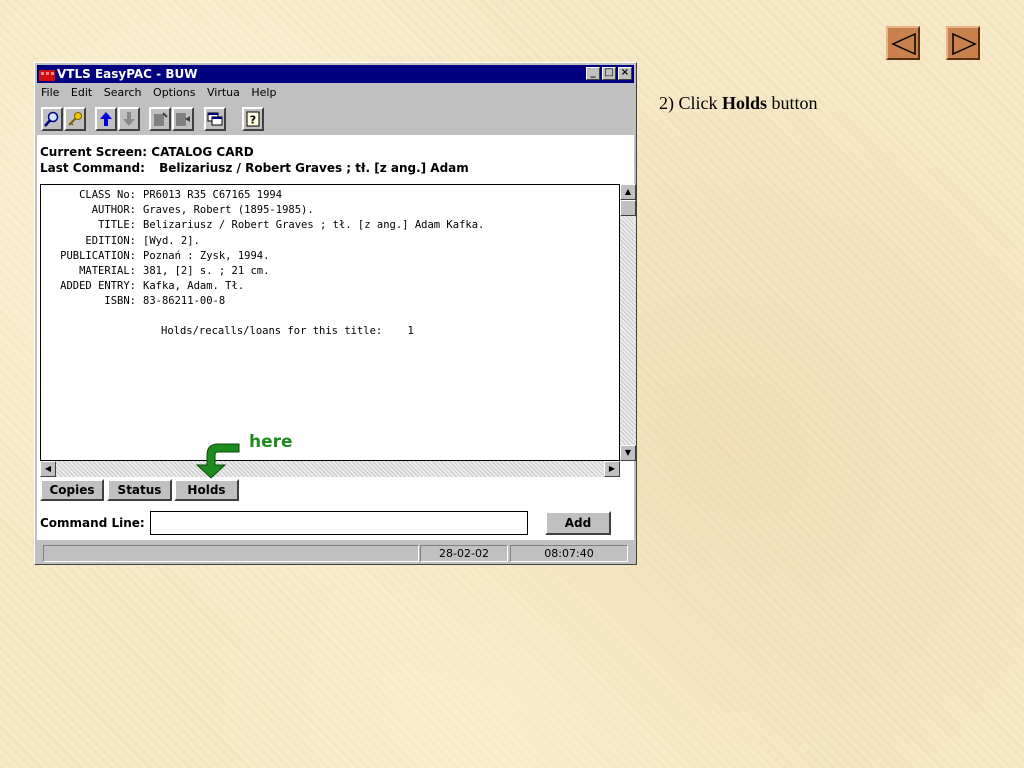  What do you see at coordinates (628, 322) in the screenshot?
I see `vertical-scrollbar: ▲ ▼` at bounding box center [628, 322].